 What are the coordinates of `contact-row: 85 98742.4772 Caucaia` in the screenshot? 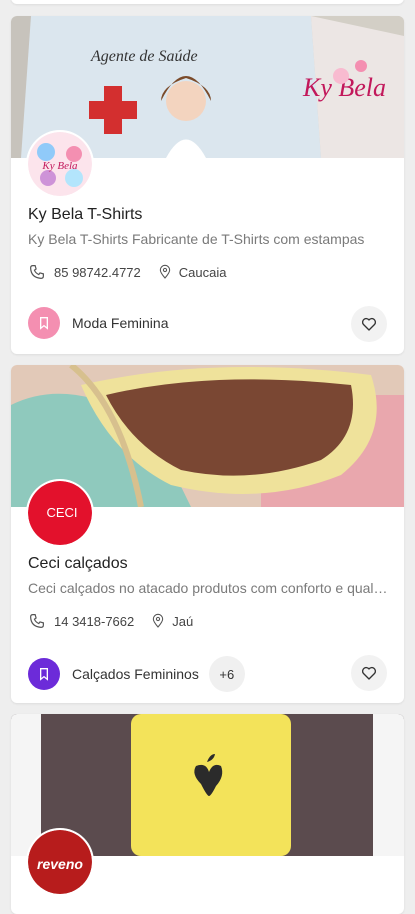 It's located at (127, 272).